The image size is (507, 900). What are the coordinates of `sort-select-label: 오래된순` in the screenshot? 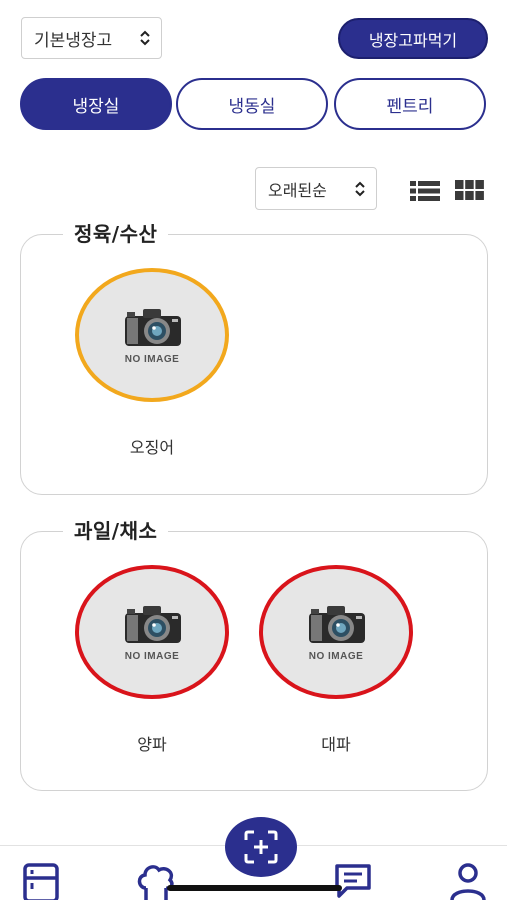 It's located at (297, 190).